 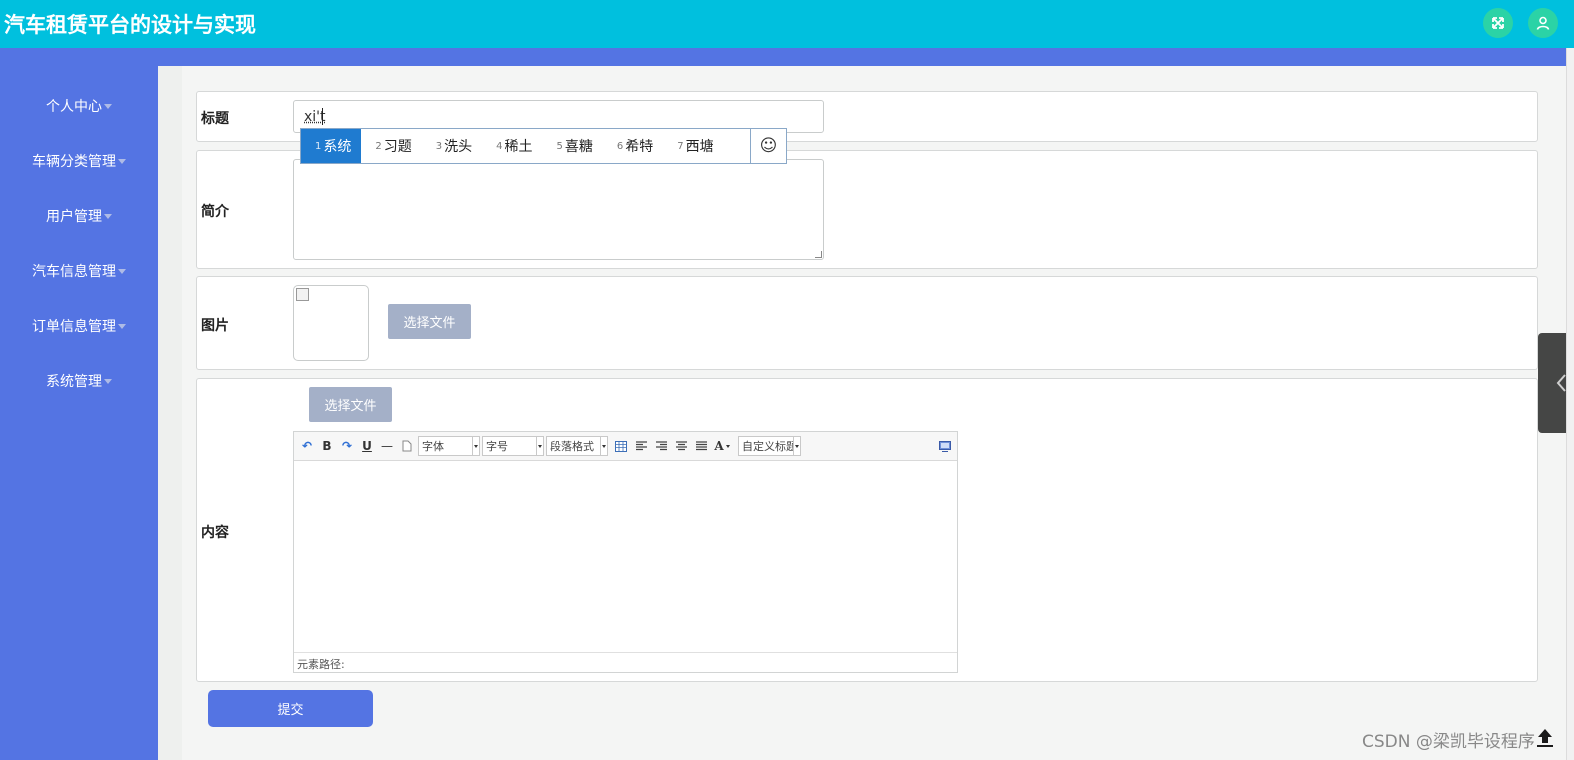 I want to click on sidebar-item-label: 系统管理, so click(x=74, y=382).